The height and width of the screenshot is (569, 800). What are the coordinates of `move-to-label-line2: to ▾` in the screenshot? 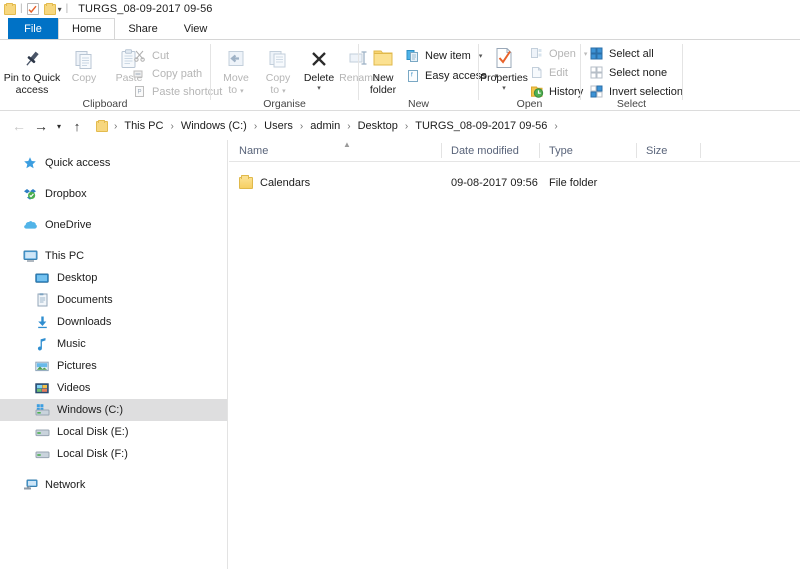 It's located at (236, 89).